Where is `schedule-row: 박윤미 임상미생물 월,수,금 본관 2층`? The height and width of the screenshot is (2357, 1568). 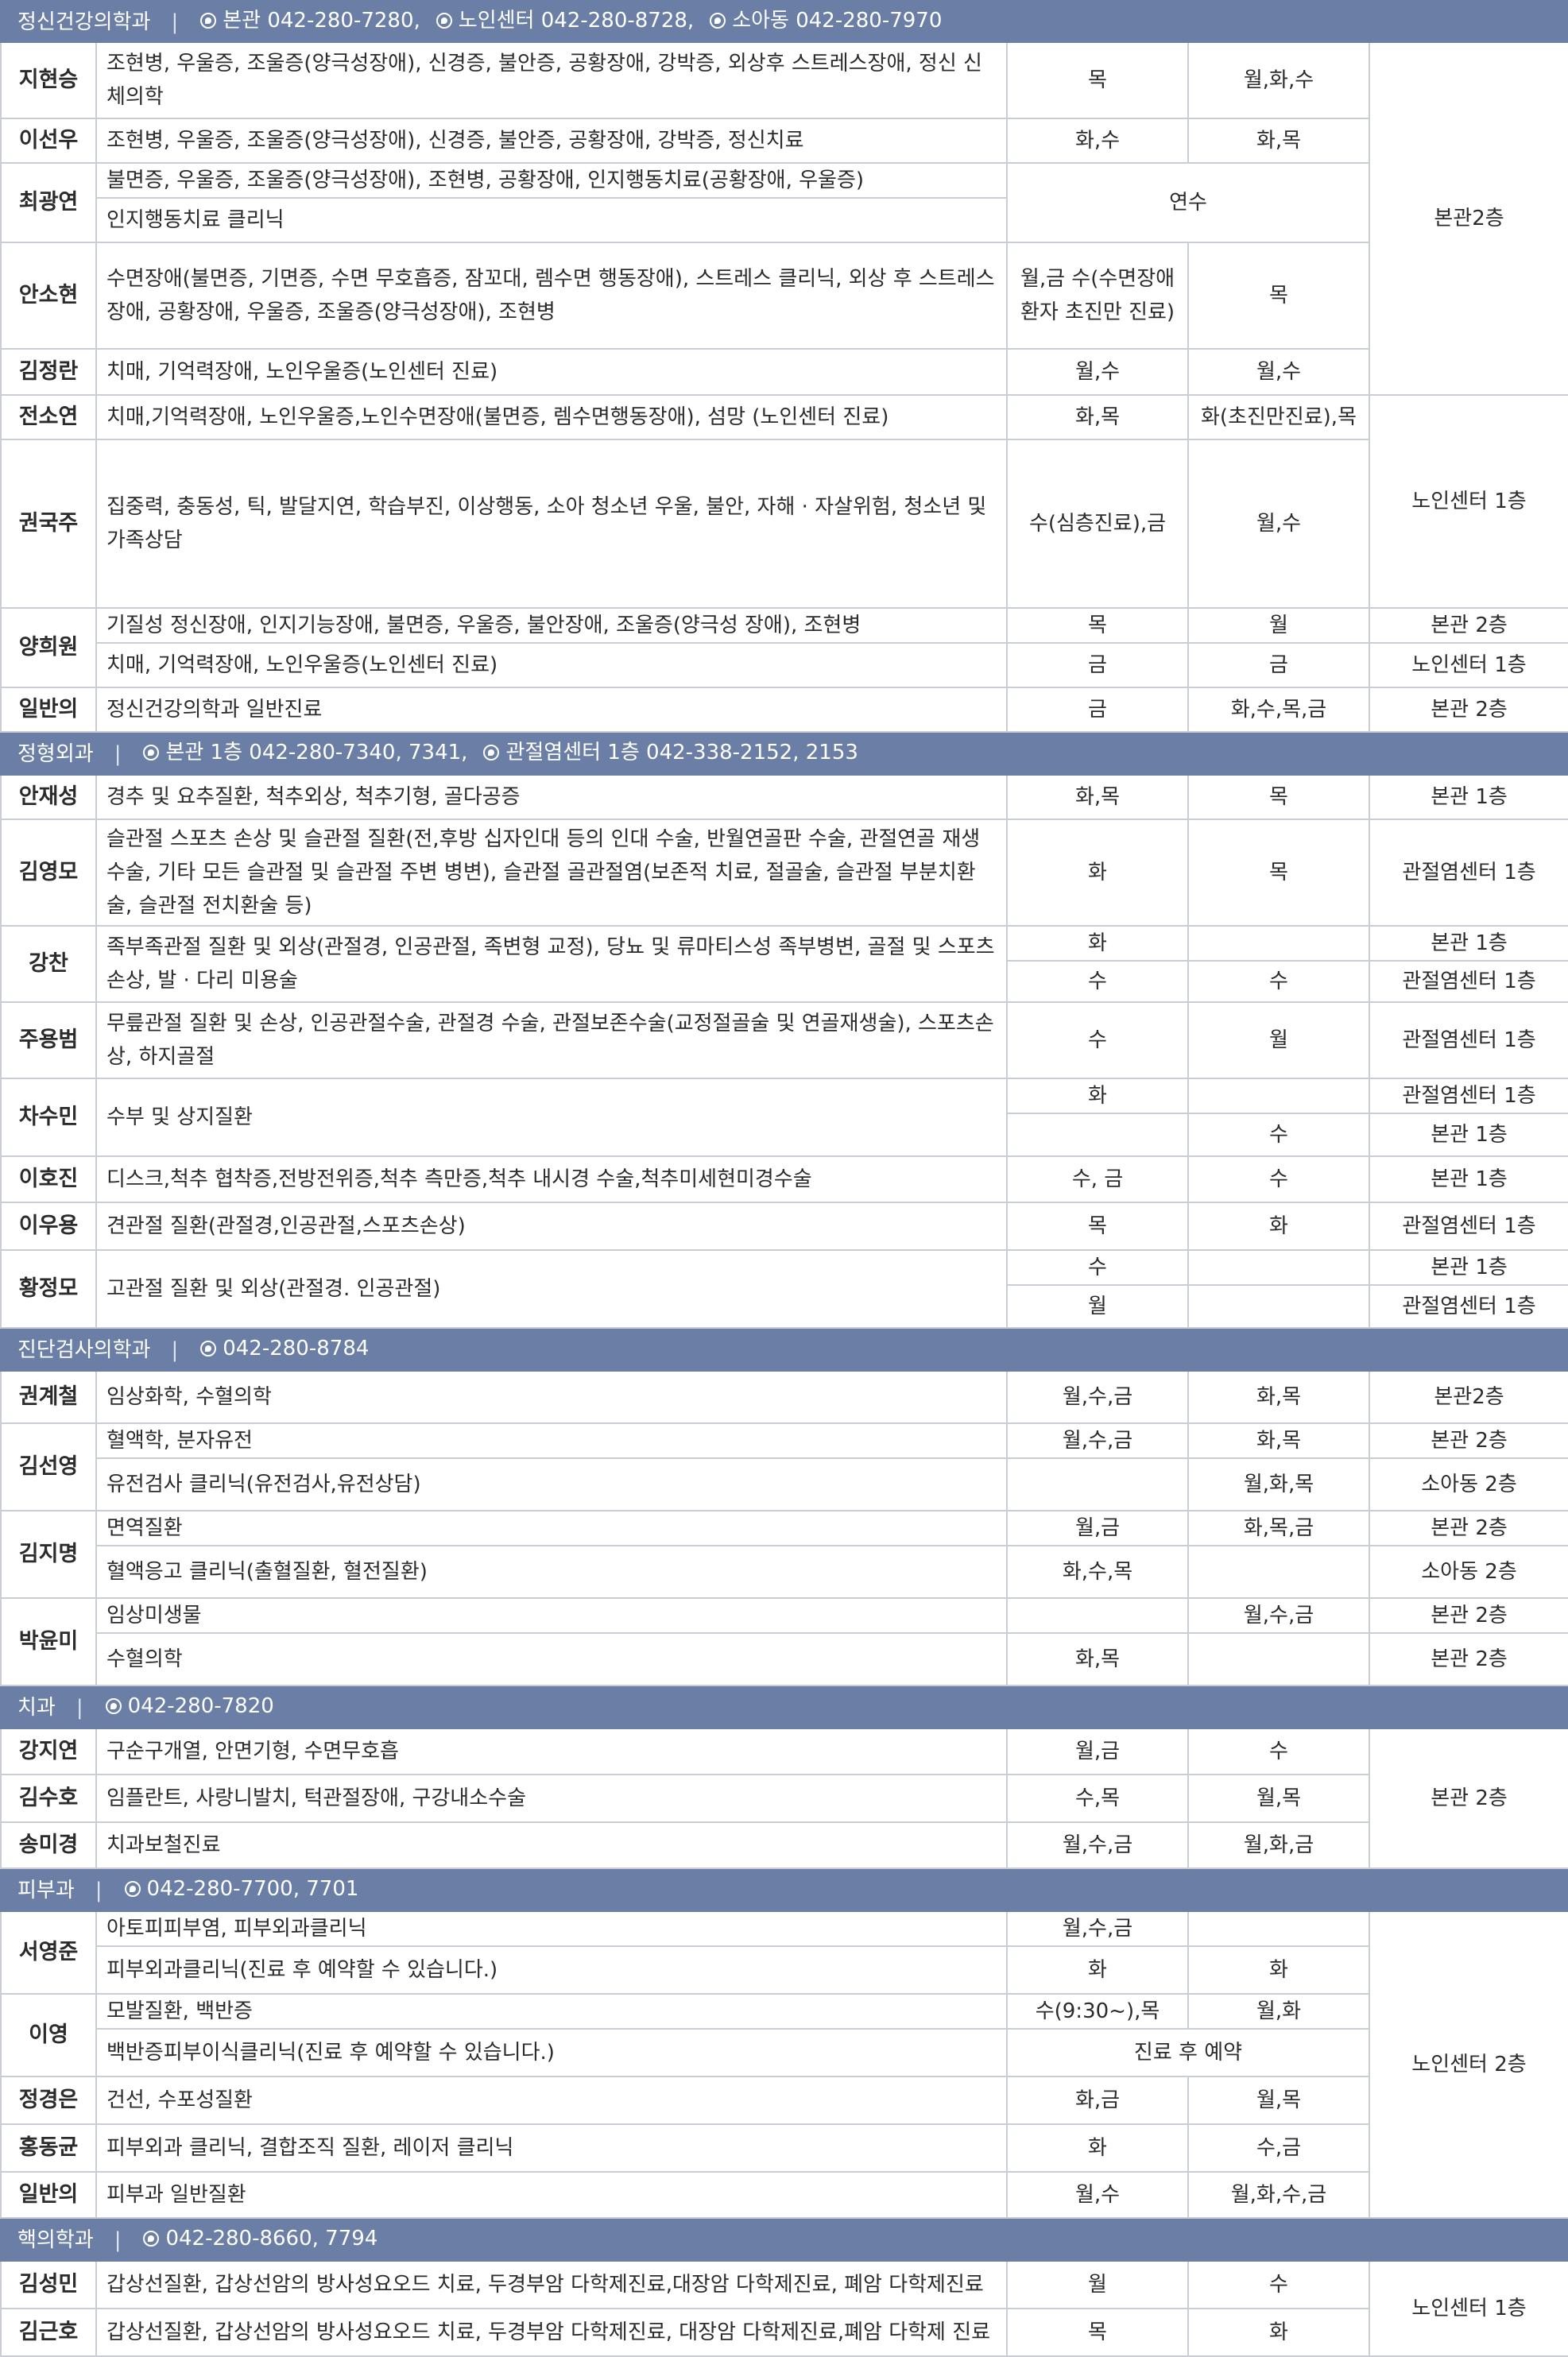 schedule-row: 박윤미 임상미생물 월,수,금 본관 2층 is located at coordinates (784, 1641).